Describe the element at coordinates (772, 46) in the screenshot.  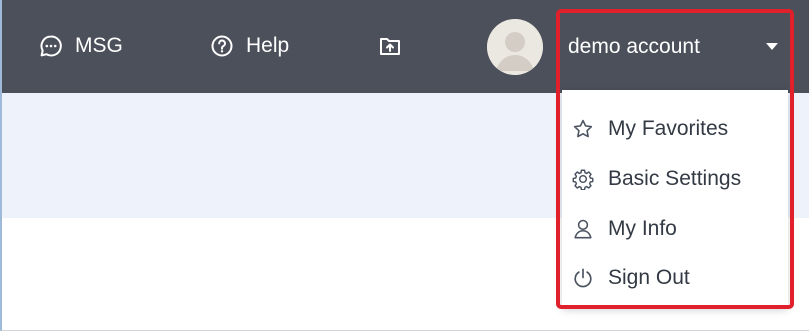
I see `caret-down-icon` at that location.